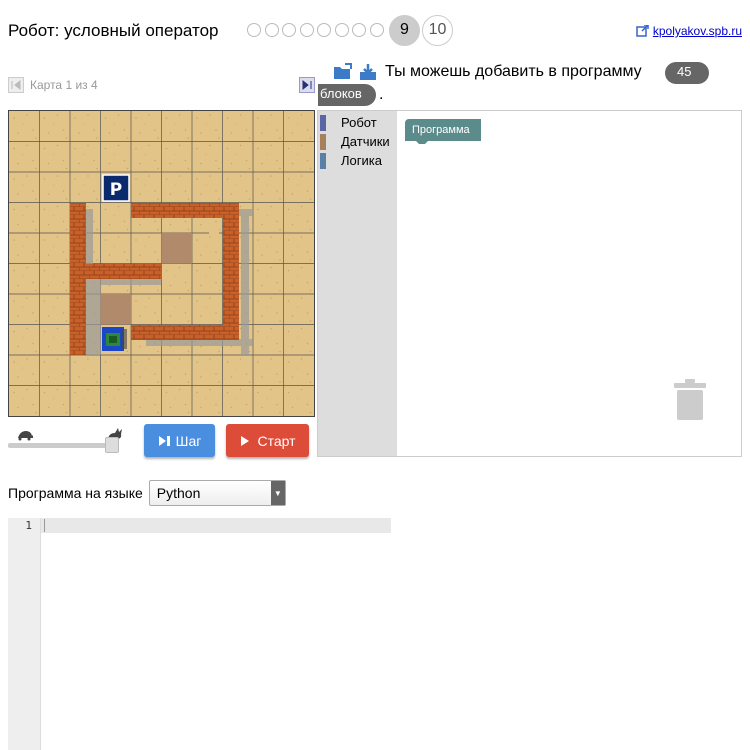 The width and height of the screenshot is (750, 750). I want to click on parking-label: P, so click(116, 190).